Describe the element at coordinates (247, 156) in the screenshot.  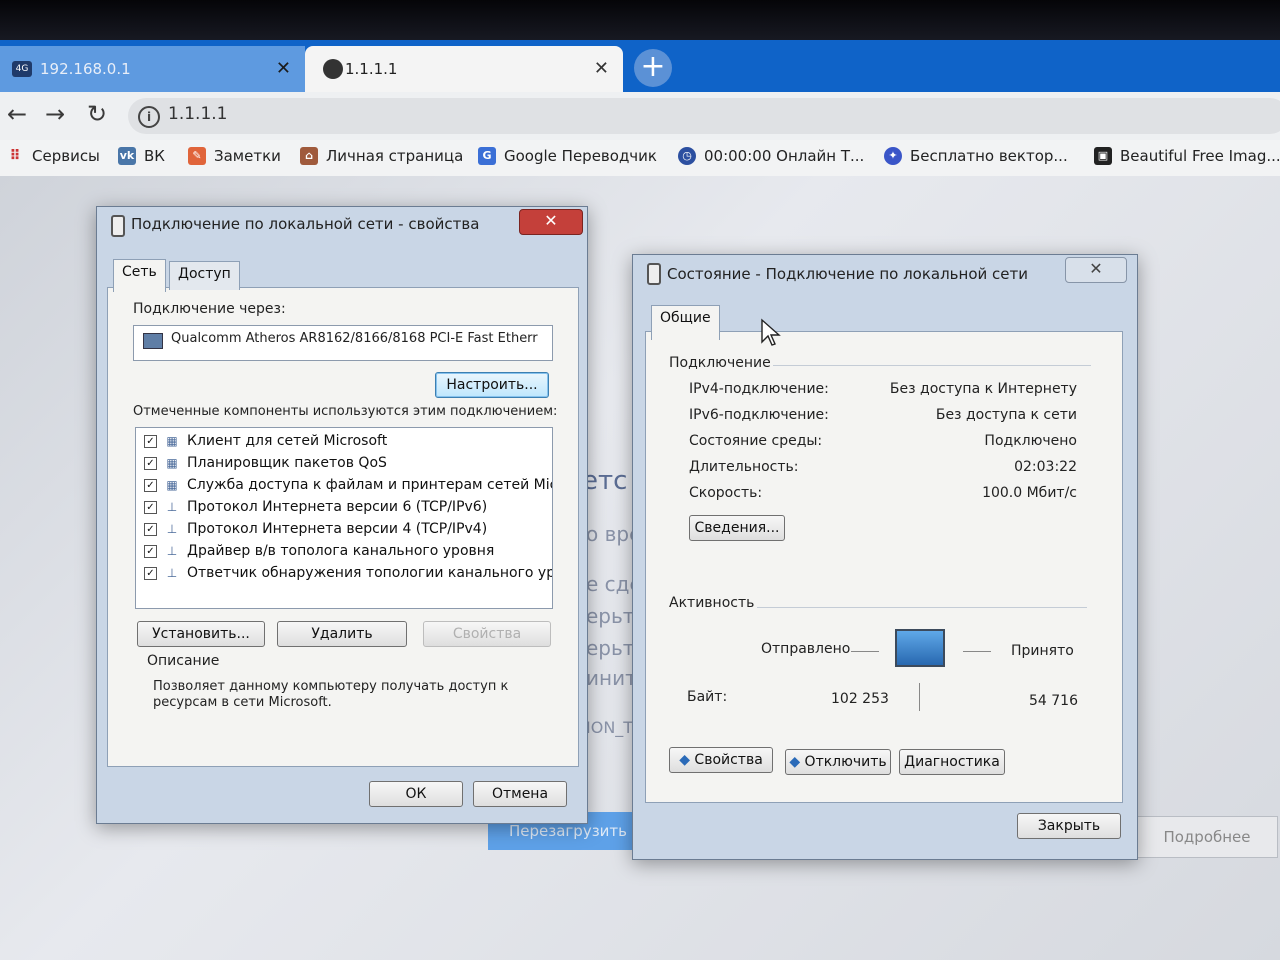
I see `bookmark-label: Заметки` at that location.